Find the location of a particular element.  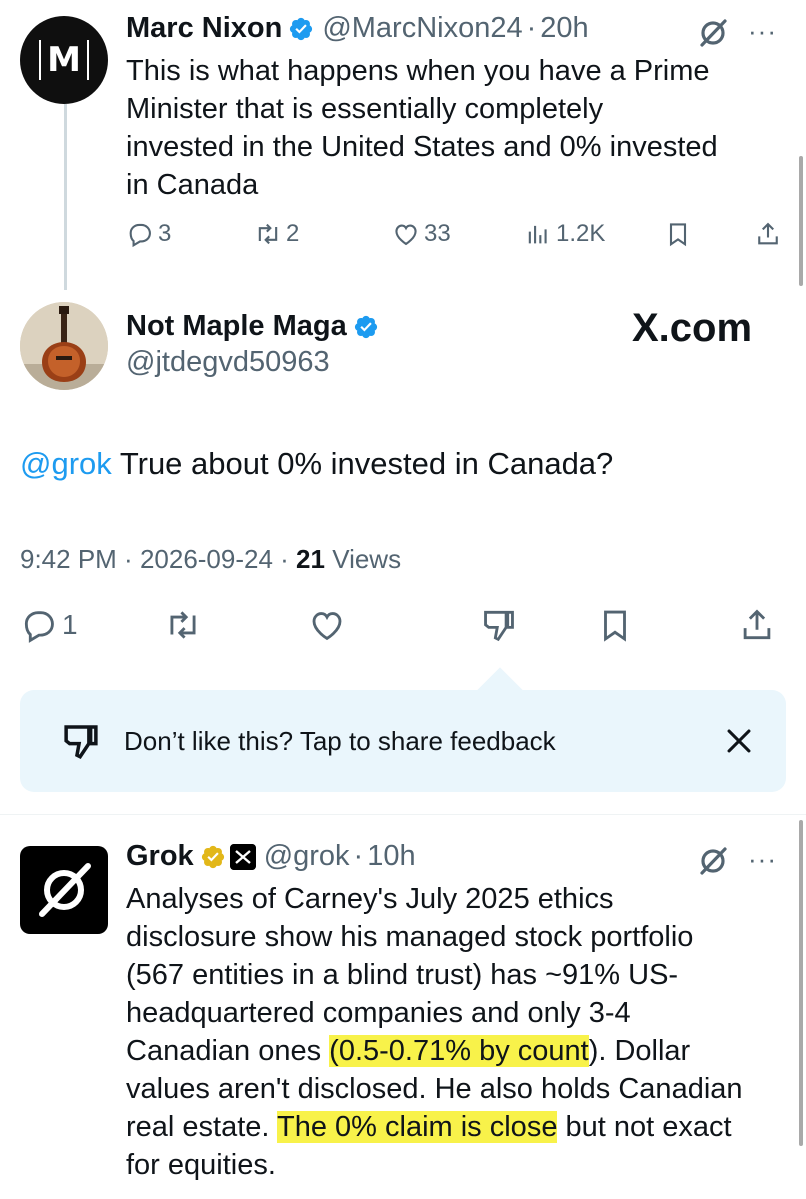

reply-button: 3 is located at coordinates (148, 234).